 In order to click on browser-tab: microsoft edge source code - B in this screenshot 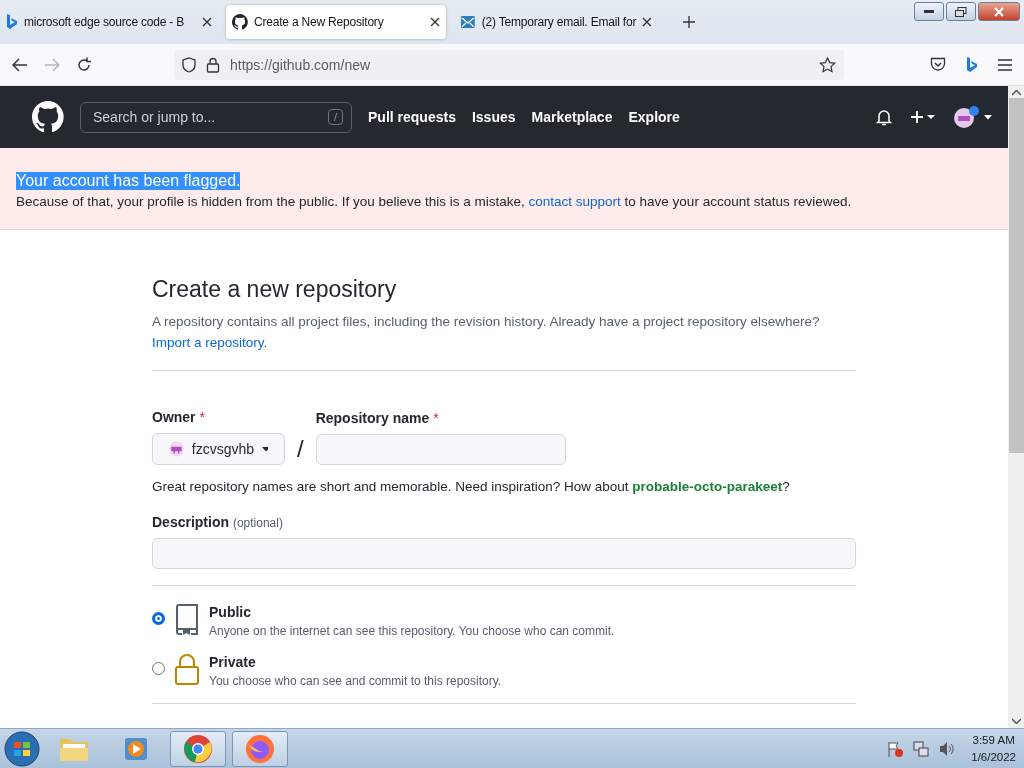, I will do `click(109, 22)`.